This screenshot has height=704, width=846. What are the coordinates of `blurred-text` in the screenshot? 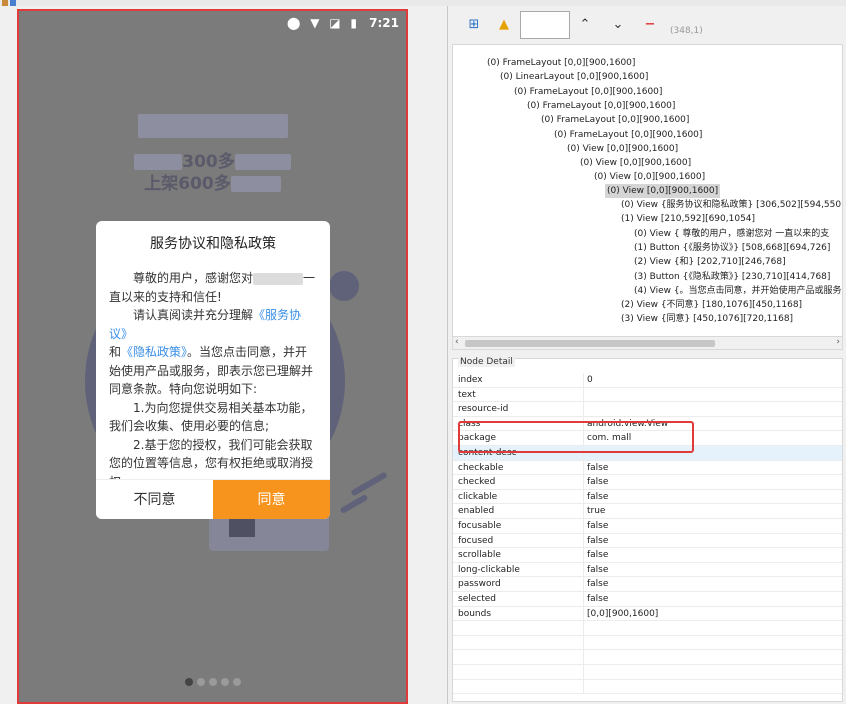 It's located at (262, 162).